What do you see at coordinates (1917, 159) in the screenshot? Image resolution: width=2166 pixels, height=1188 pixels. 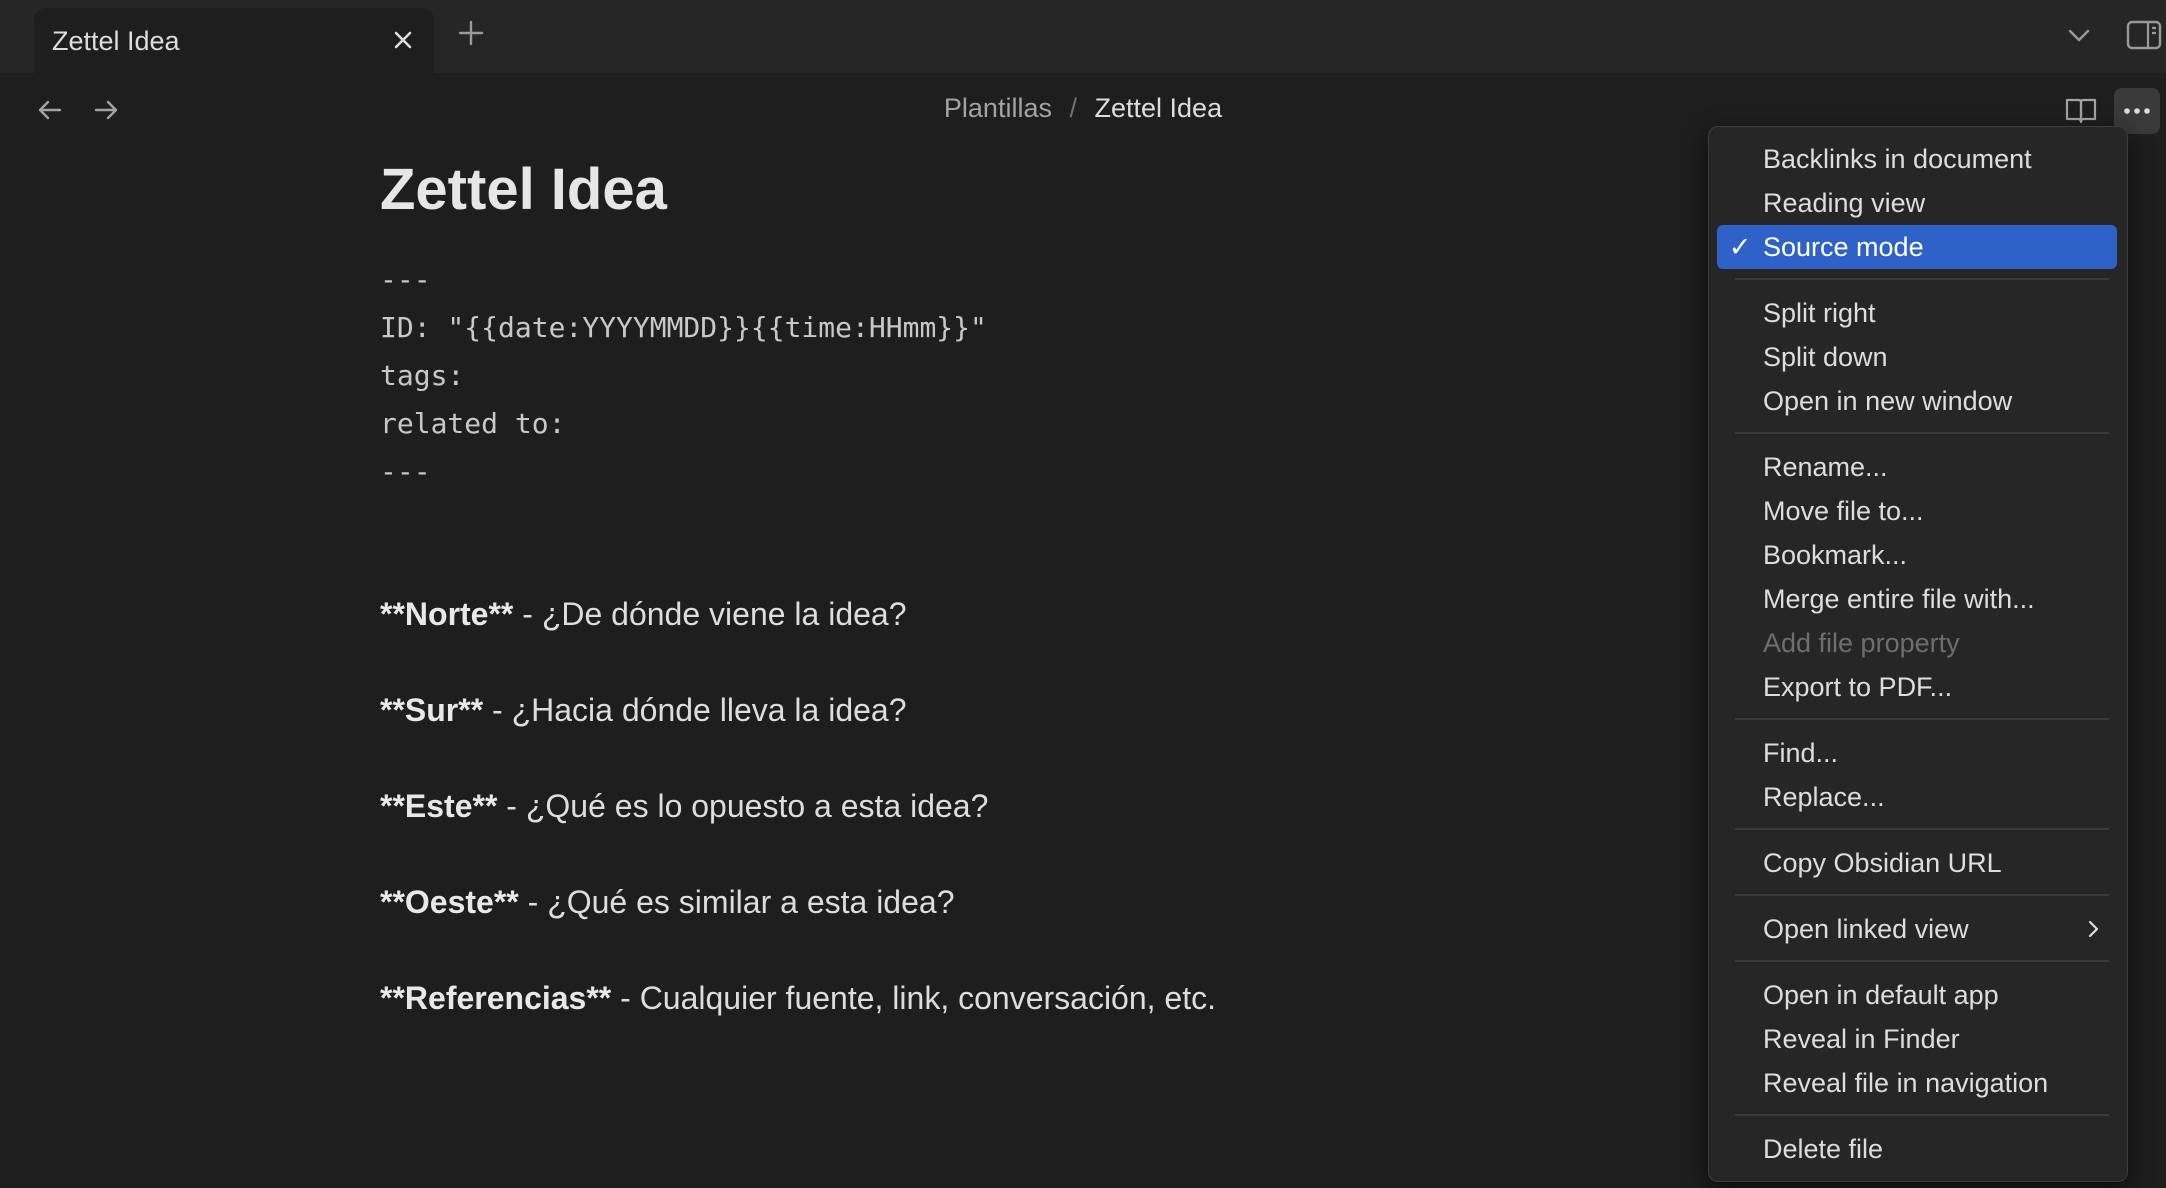 I see `menu-item-backlinks: Backlinks in document` at bounding box center [1917, 159].